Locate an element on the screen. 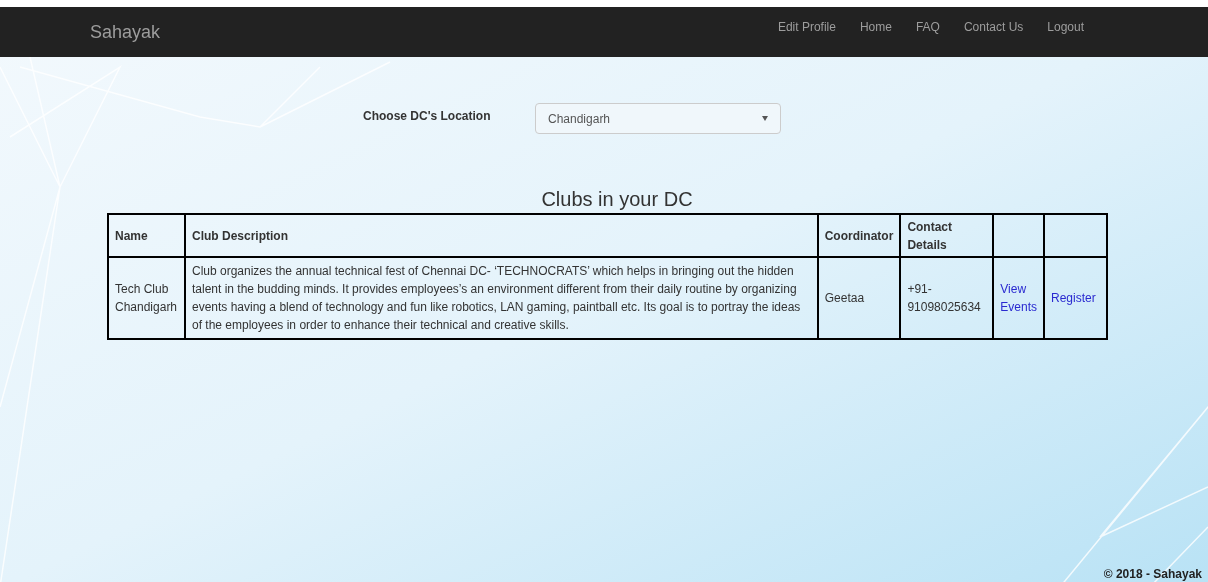 This screenshot has height=582, width=1208. location-label: Choose DC's Location is located at coordinates (427, 116).